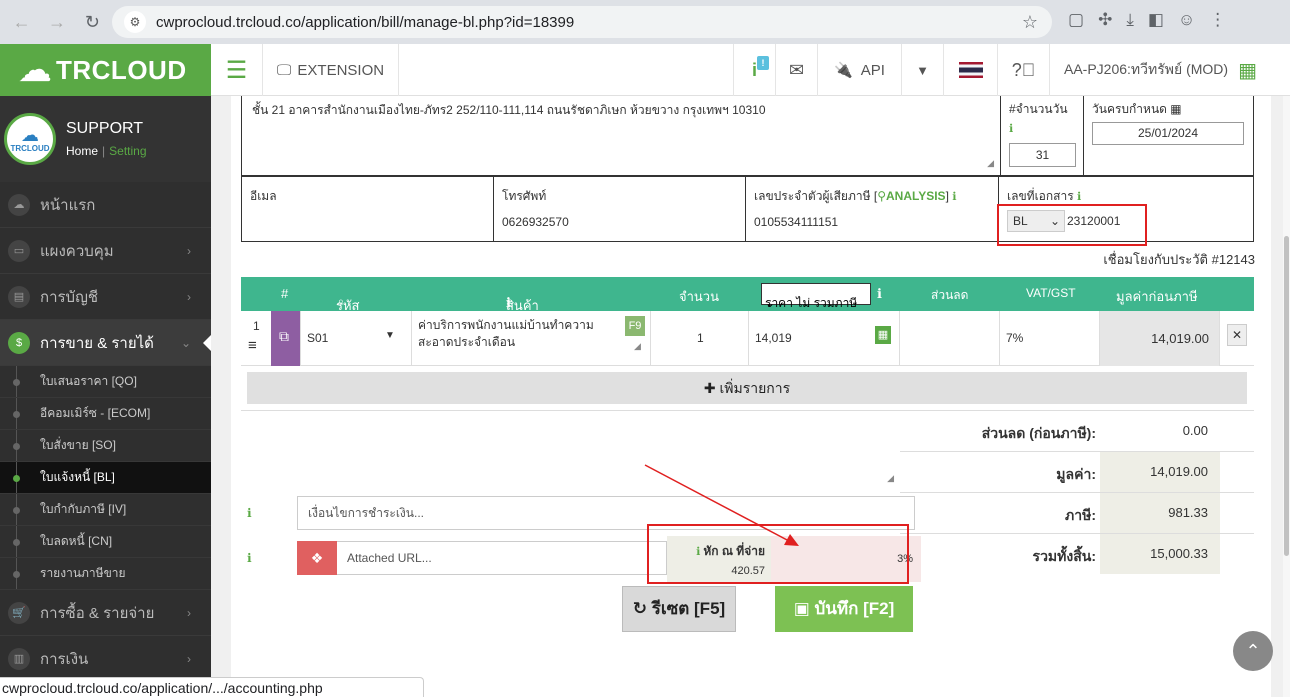  I want to click on drag-handle-icon: ≡, so click(252, 345).